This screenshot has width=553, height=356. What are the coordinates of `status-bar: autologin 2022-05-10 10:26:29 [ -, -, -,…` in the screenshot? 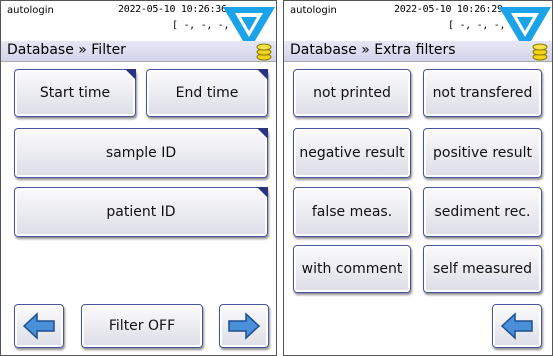 It's located at (418, 26).